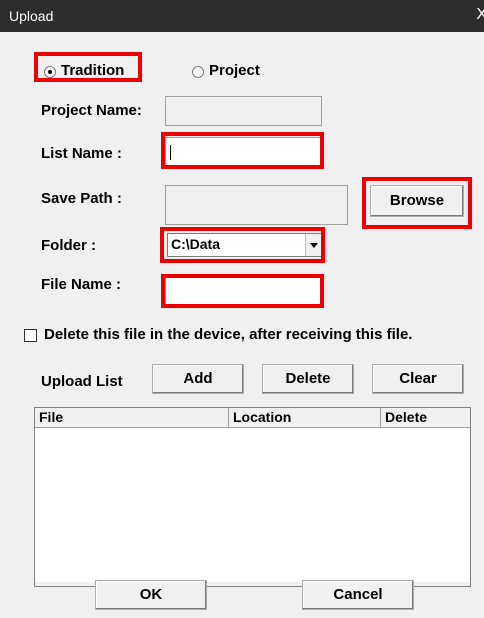  Describe the element at coordinates (243, 152) in the screenshot. I see `list-name-field` at that location.